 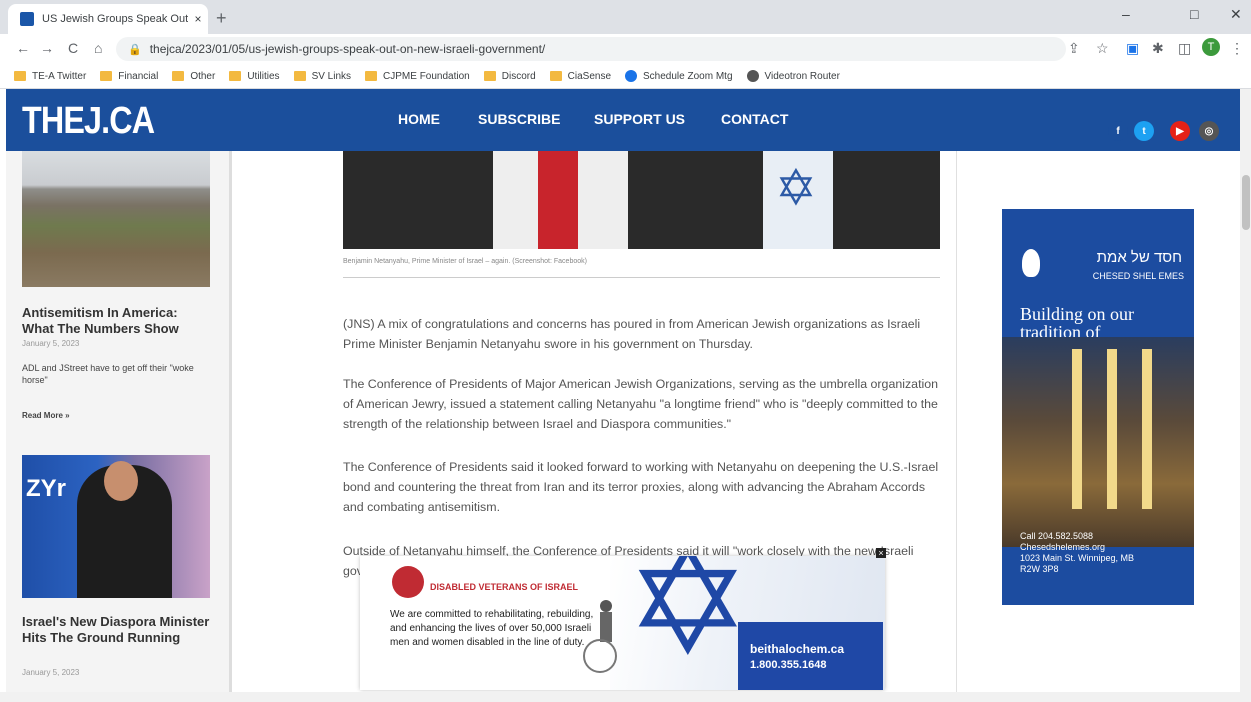 I want to click on bookmark-ciasense: CiaSense, so click(x=580, y=76).